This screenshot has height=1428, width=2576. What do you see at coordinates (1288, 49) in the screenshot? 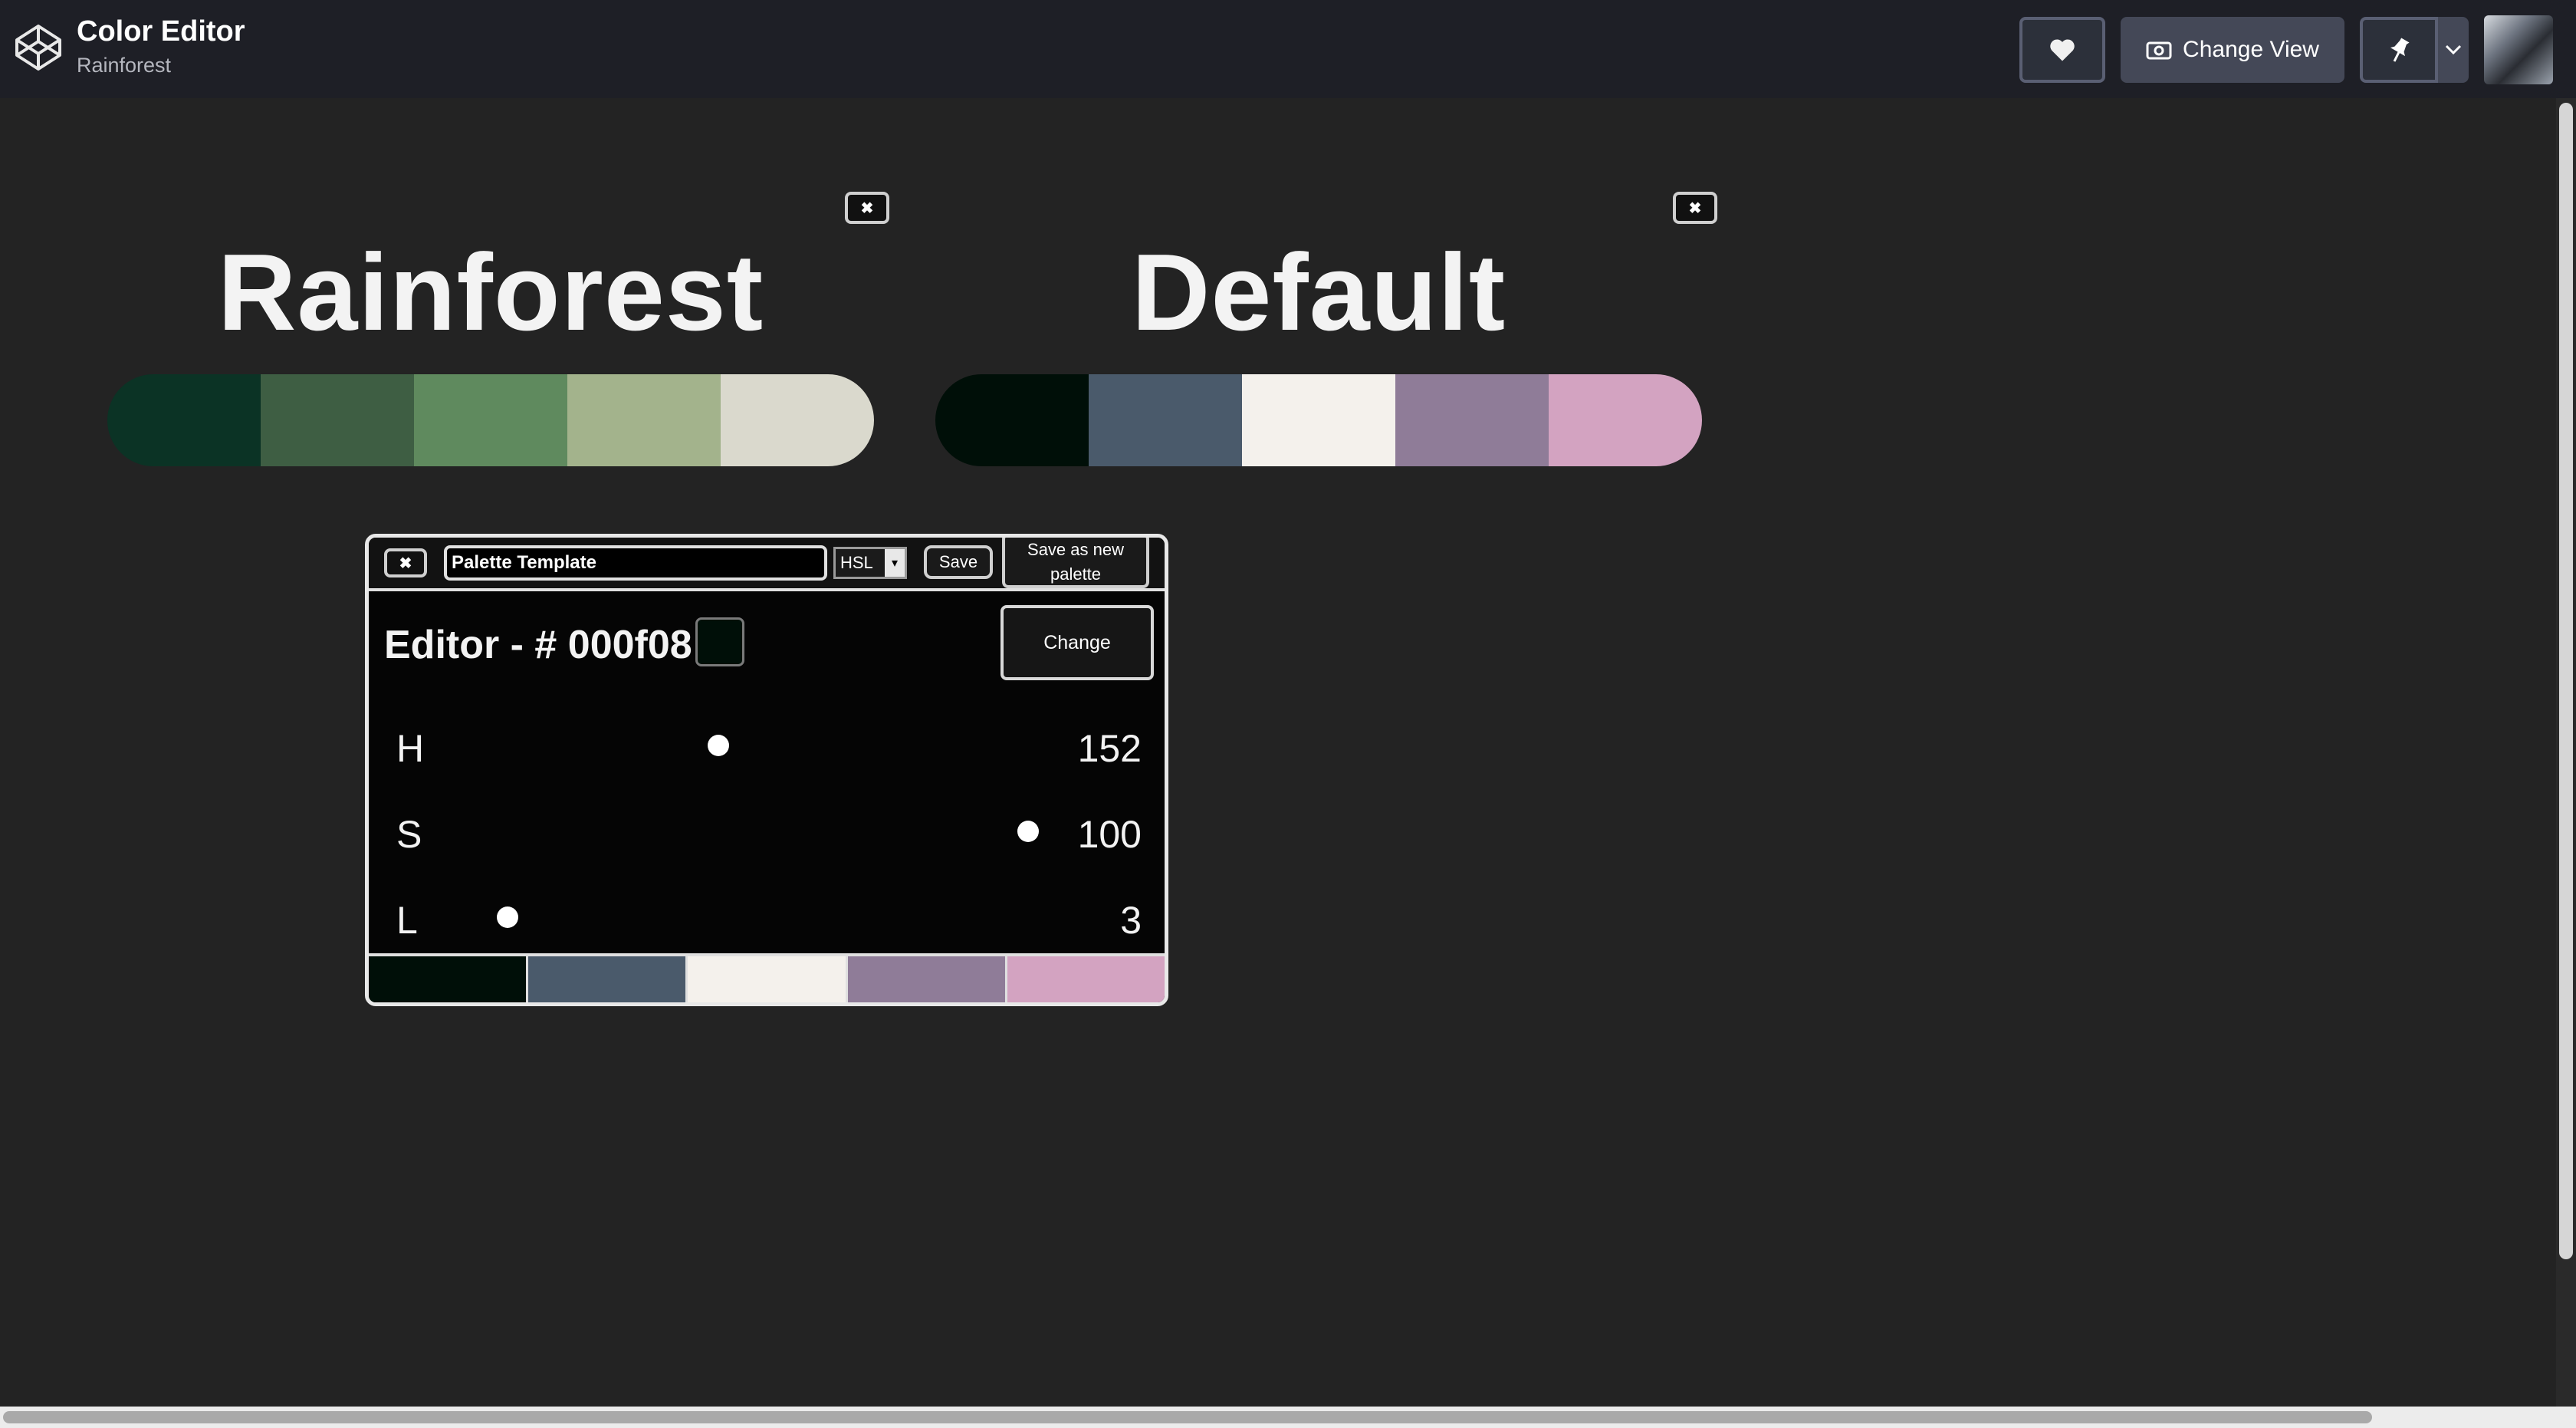
I see `top-bar: Color Editor Rainforest Change View` at bounding box center [1288, 49].